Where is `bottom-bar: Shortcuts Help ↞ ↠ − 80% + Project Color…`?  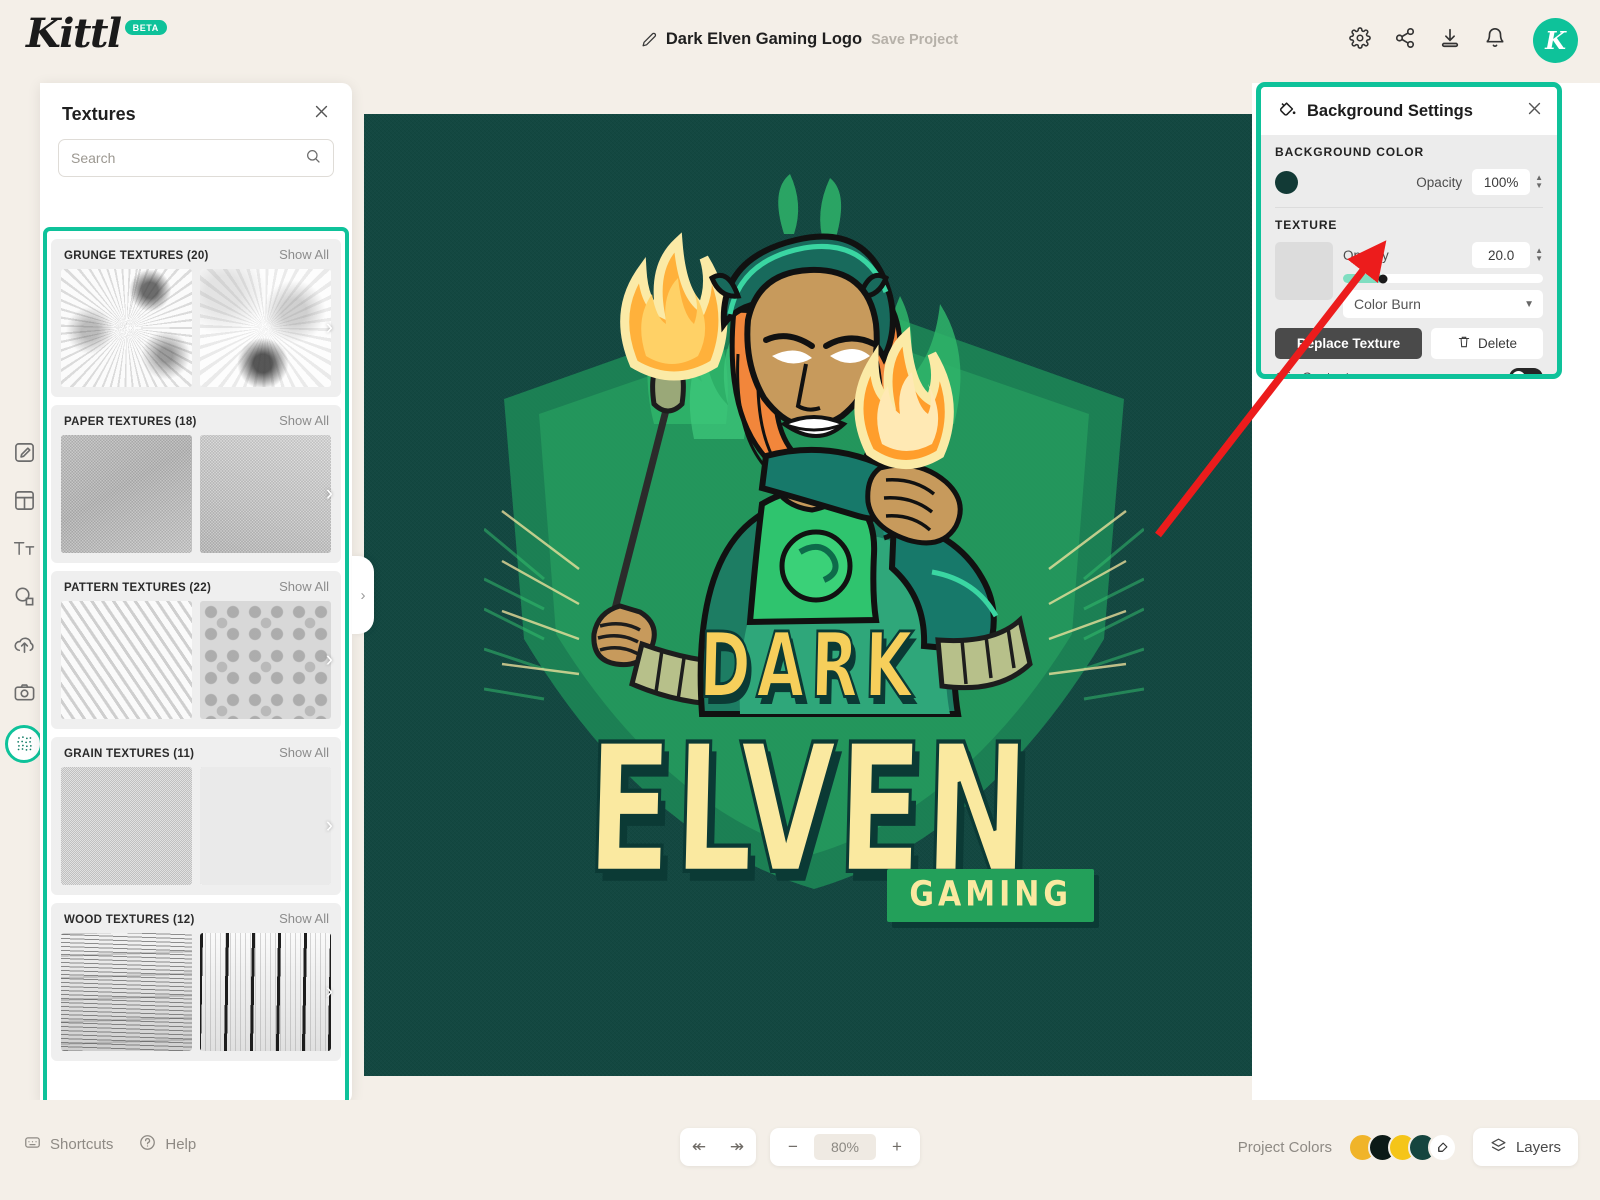
bottom-bar: Shortcuts Help ↞ ↠ − 80% + Project Color… is located at coordinates (800, 1150).